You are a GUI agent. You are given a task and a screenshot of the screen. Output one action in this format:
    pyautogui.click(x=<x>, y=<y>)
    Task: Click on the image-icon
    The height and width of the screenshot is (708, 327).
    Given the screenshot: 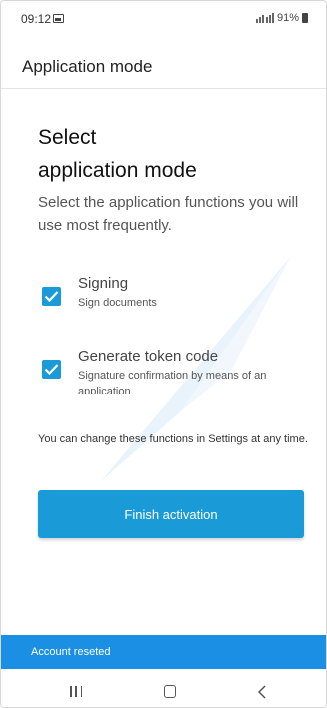 What is the action you would take?
    pyautogui.click(x=58, y=18)
    